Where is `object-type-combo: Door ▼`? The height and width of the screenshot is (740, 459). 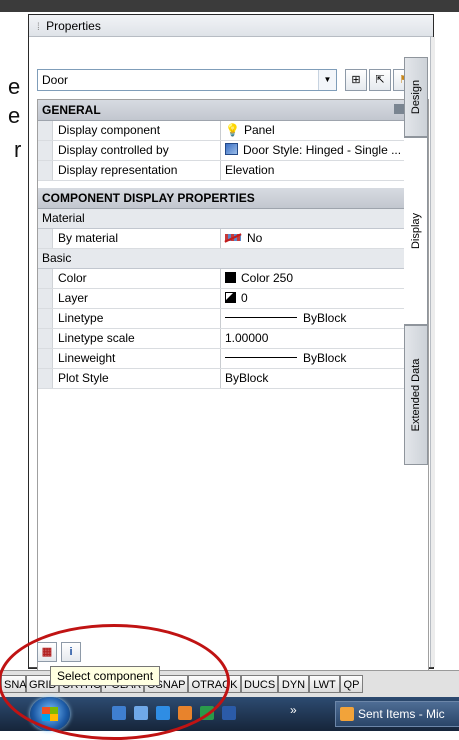
object-type-combo: Door ▼ is located at coordinates (187, 80).